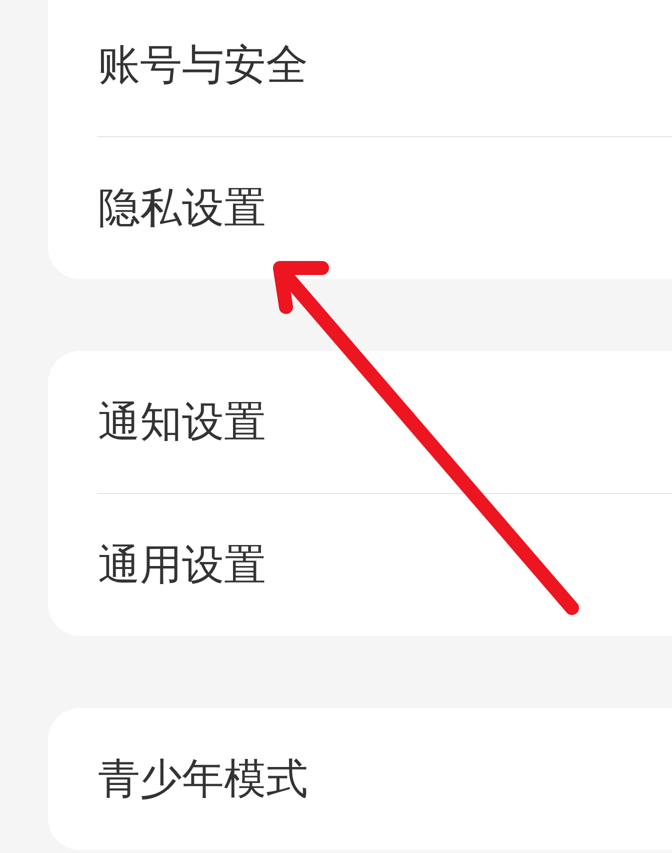 The image size is (672, 853). Describe the element at coordinates (182, 565) in the screenshot. I see `settings-item: 通用设置` at that location.